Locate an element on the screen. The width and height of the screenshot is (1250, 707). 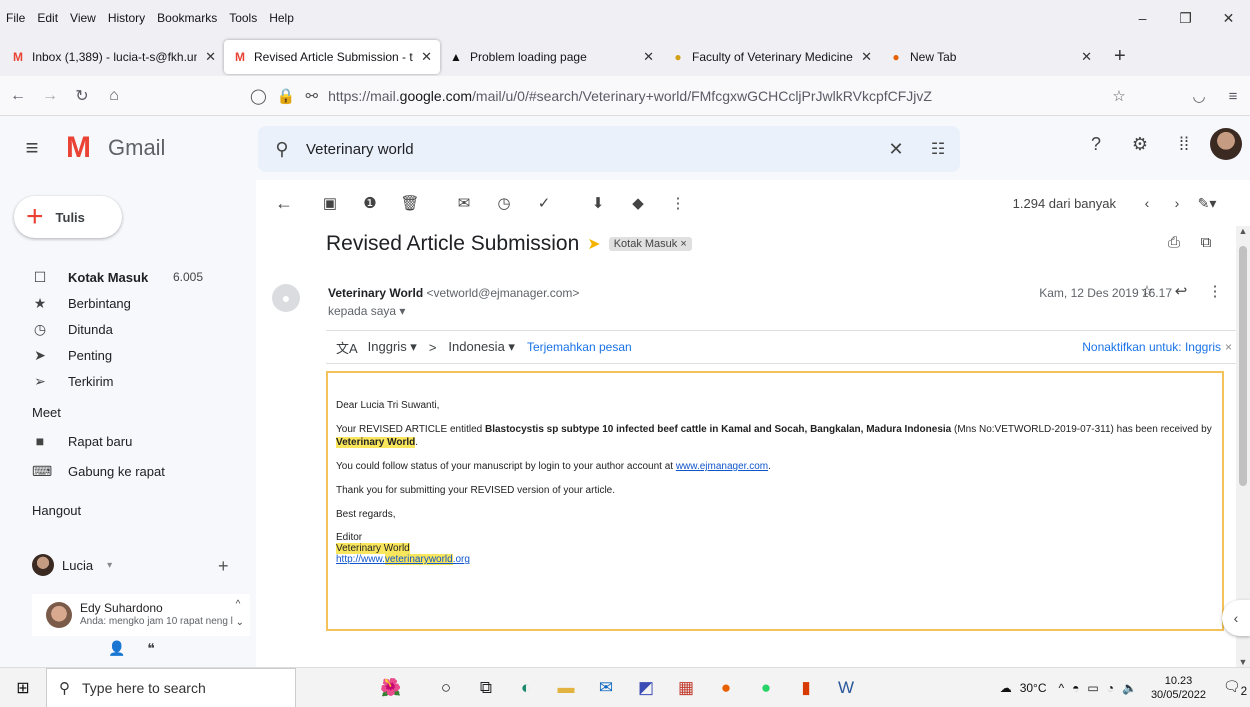
show-side-panel-button: ‹ is located at coordinates (1236, 618).